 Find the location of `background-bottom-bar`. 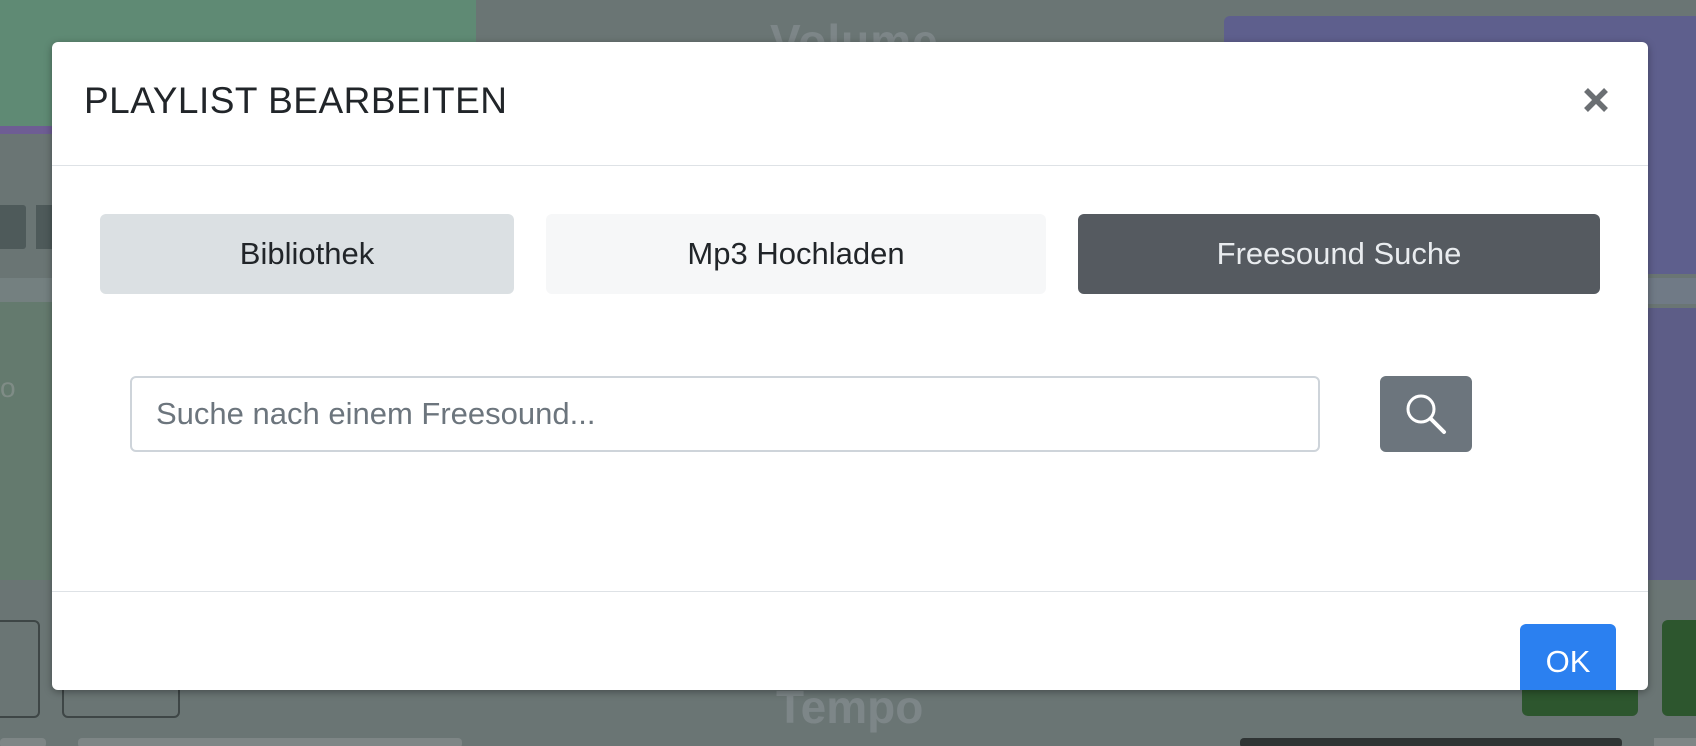

background-bottom-bar is located at coordinates (23, 742).